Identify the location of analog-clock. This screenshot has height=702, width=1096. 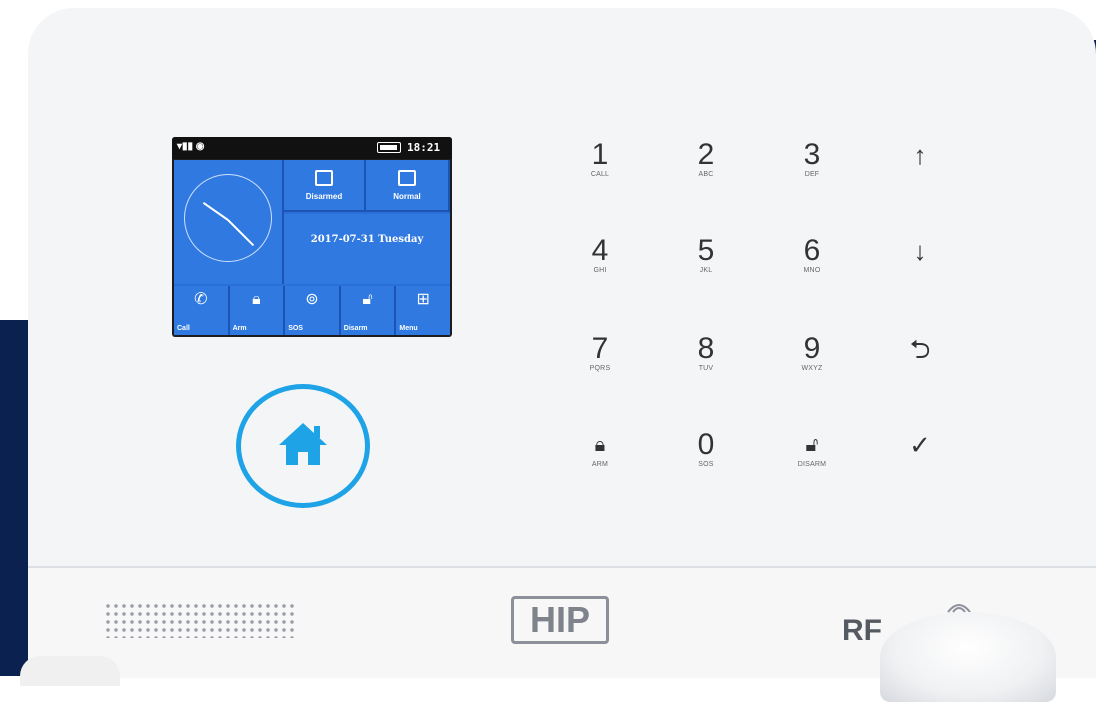
(229, 222).